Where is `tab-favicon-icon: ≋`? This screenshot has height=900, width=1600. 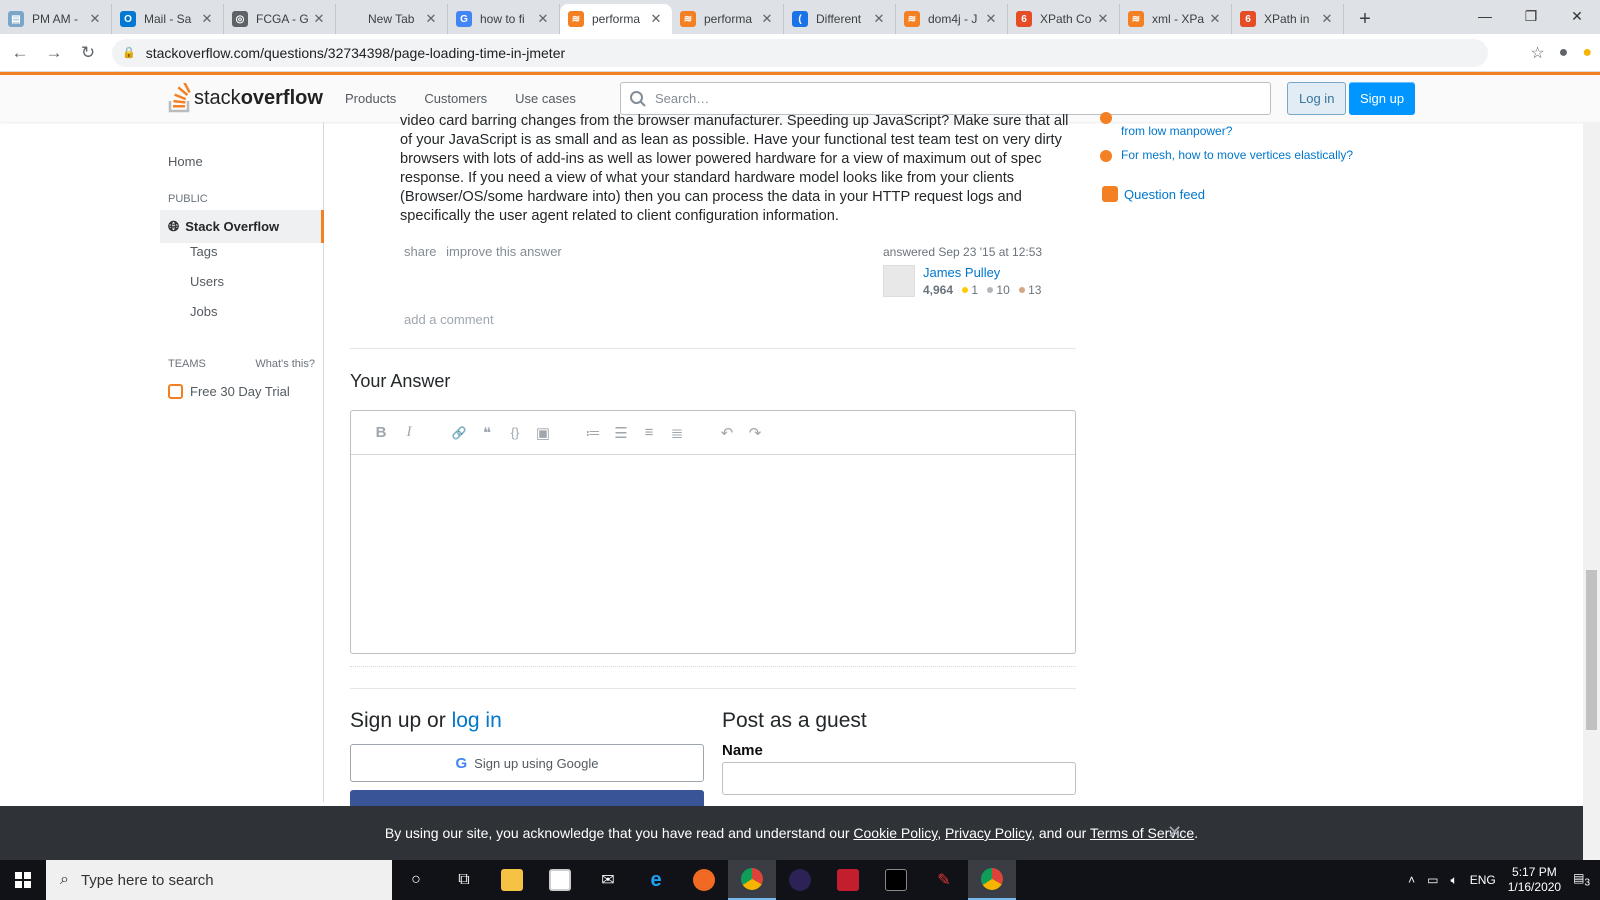
tab-favicon-icon: ≋ is located at coordinates (1136, 19).